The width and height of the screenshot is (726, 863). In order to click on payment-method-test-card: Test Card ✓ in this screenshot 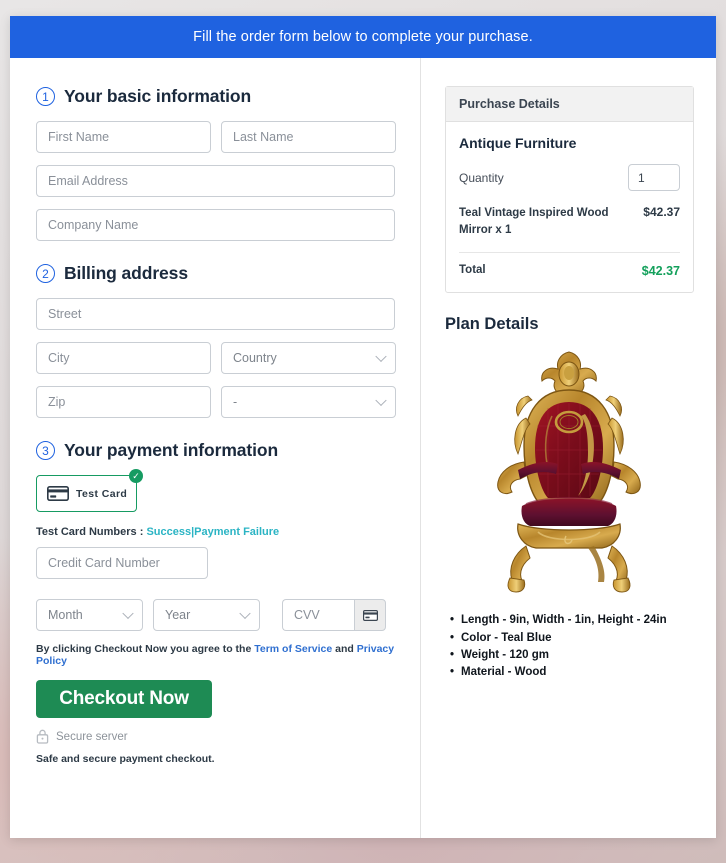, I will do `click(89, 490)`.